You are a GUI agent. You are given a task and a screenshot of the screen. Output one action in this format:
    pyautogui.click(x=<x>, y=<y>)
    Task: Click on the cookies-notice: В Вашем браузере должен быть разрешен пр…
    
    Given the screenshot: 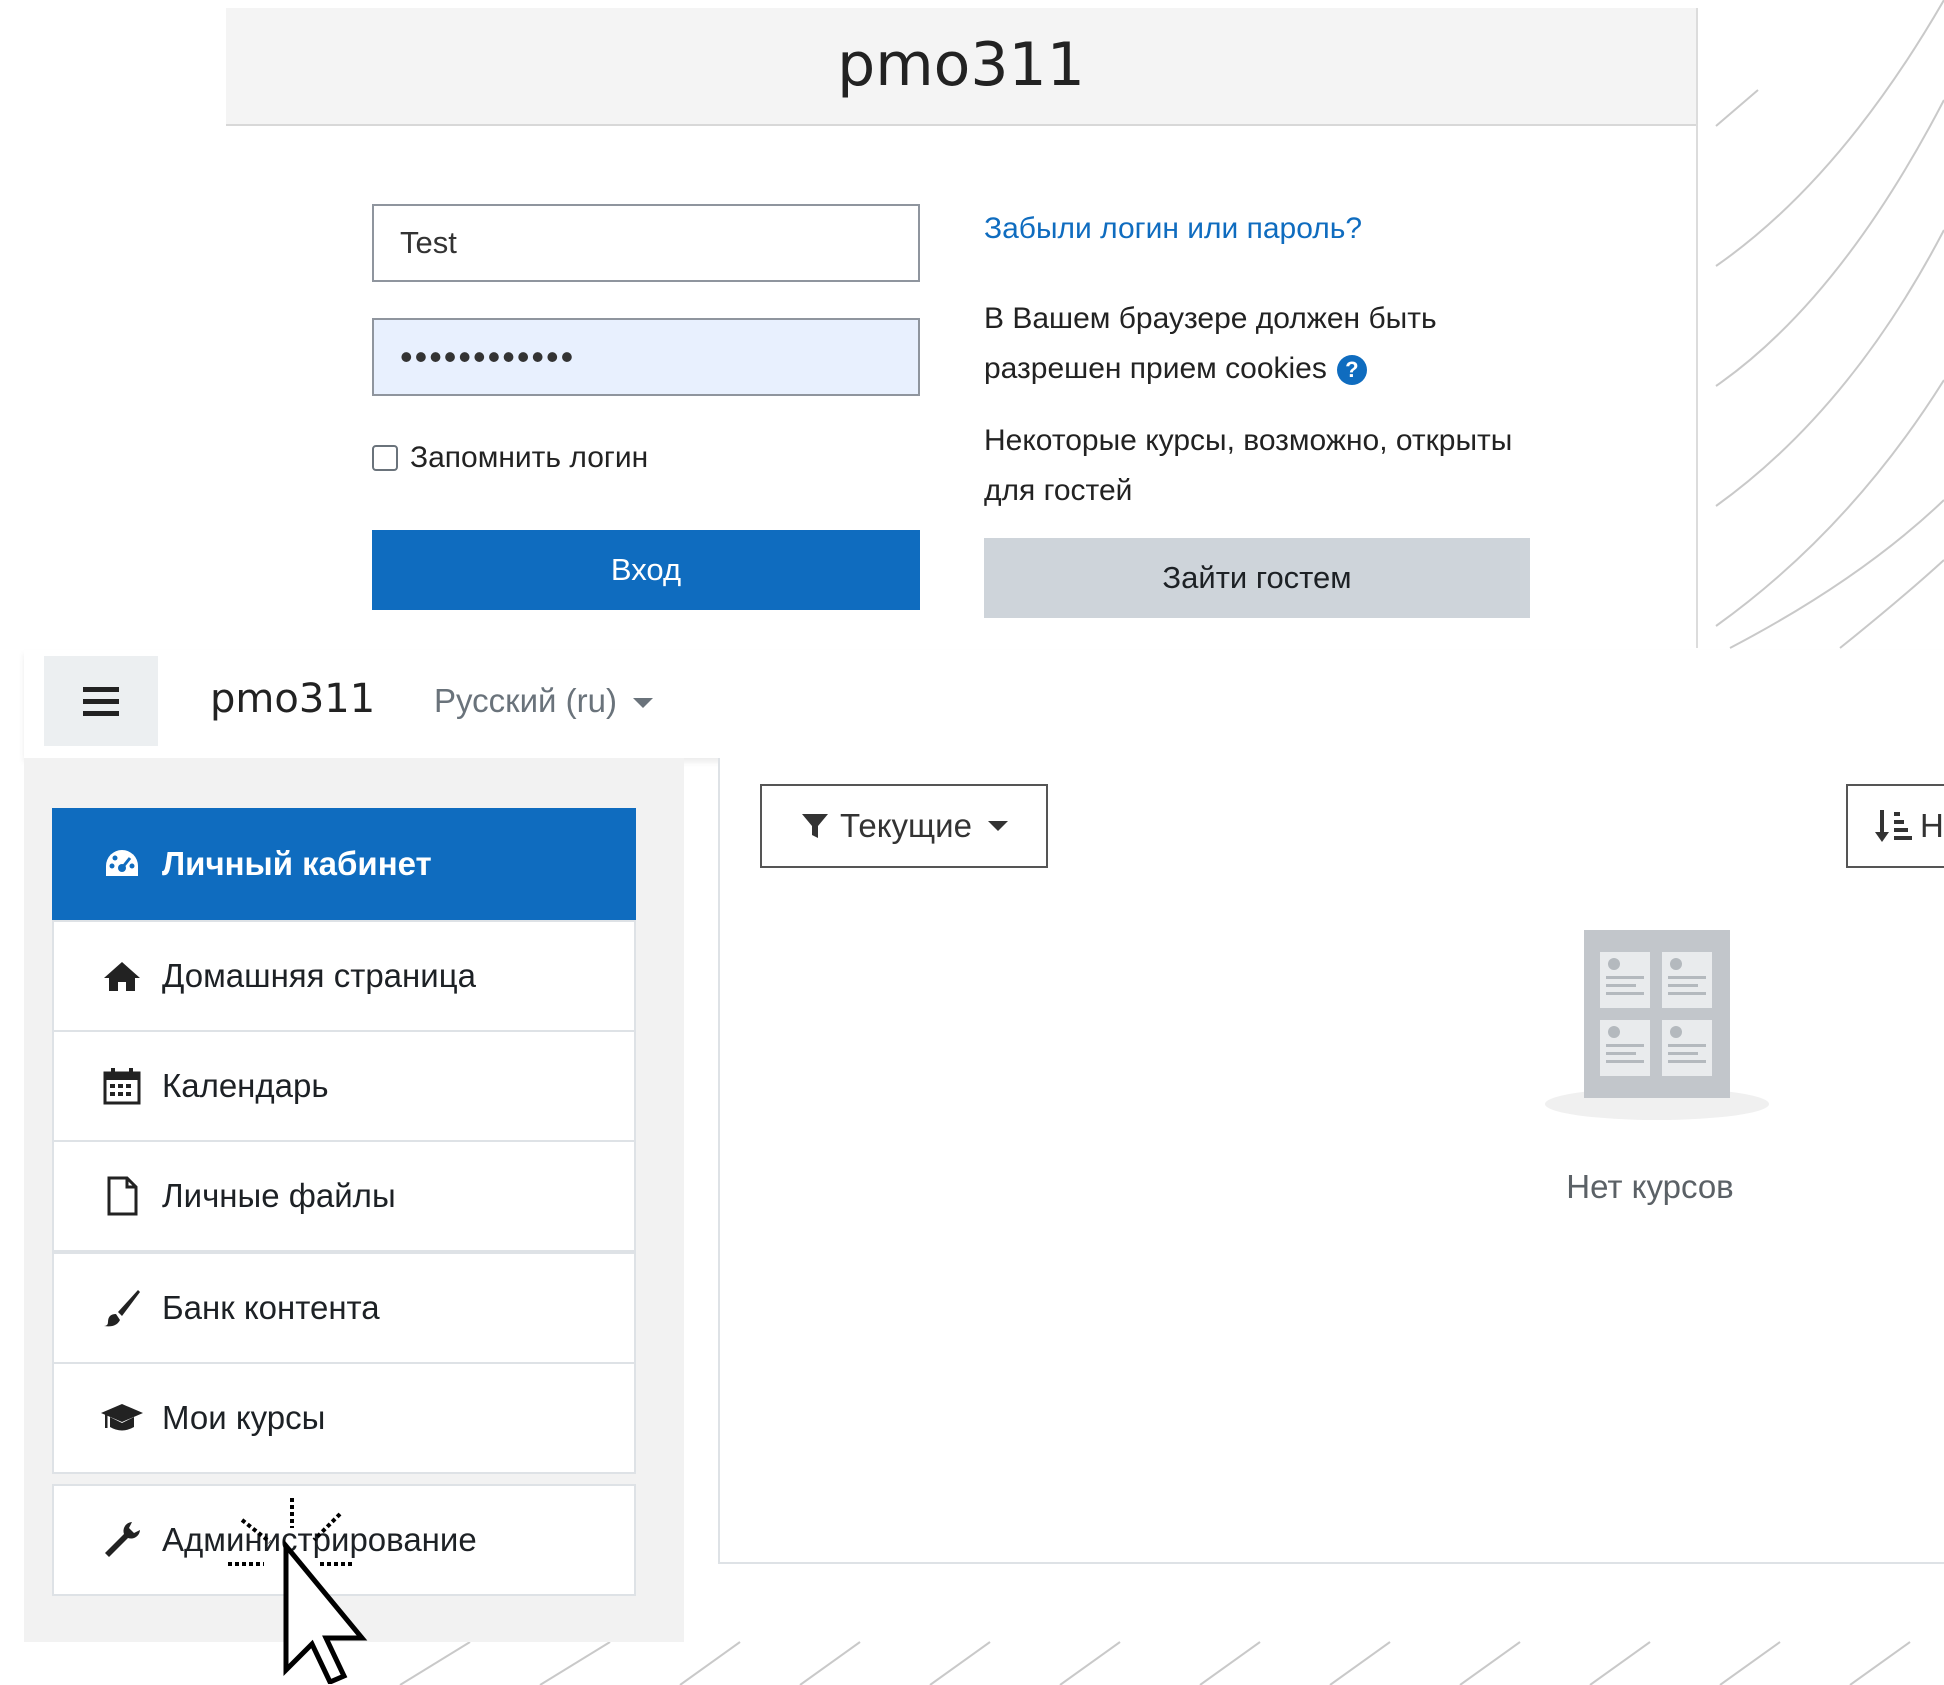 What is the action you would take?
    pyautogui.click(x=1264, y=344)
    